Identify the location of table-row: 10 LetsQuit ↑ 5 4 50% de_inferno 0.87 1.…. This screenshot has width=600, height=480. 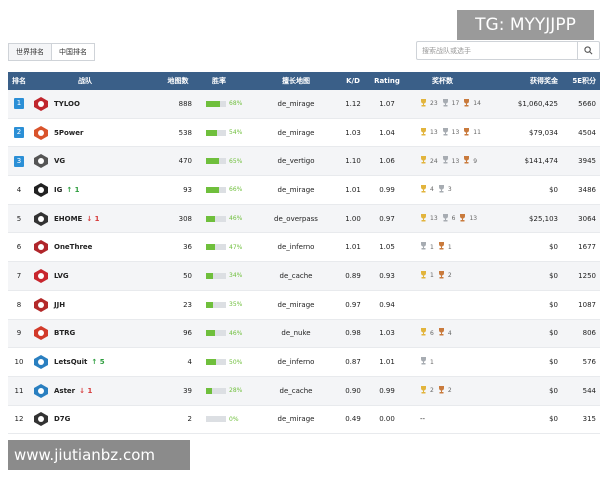
(304, 362).